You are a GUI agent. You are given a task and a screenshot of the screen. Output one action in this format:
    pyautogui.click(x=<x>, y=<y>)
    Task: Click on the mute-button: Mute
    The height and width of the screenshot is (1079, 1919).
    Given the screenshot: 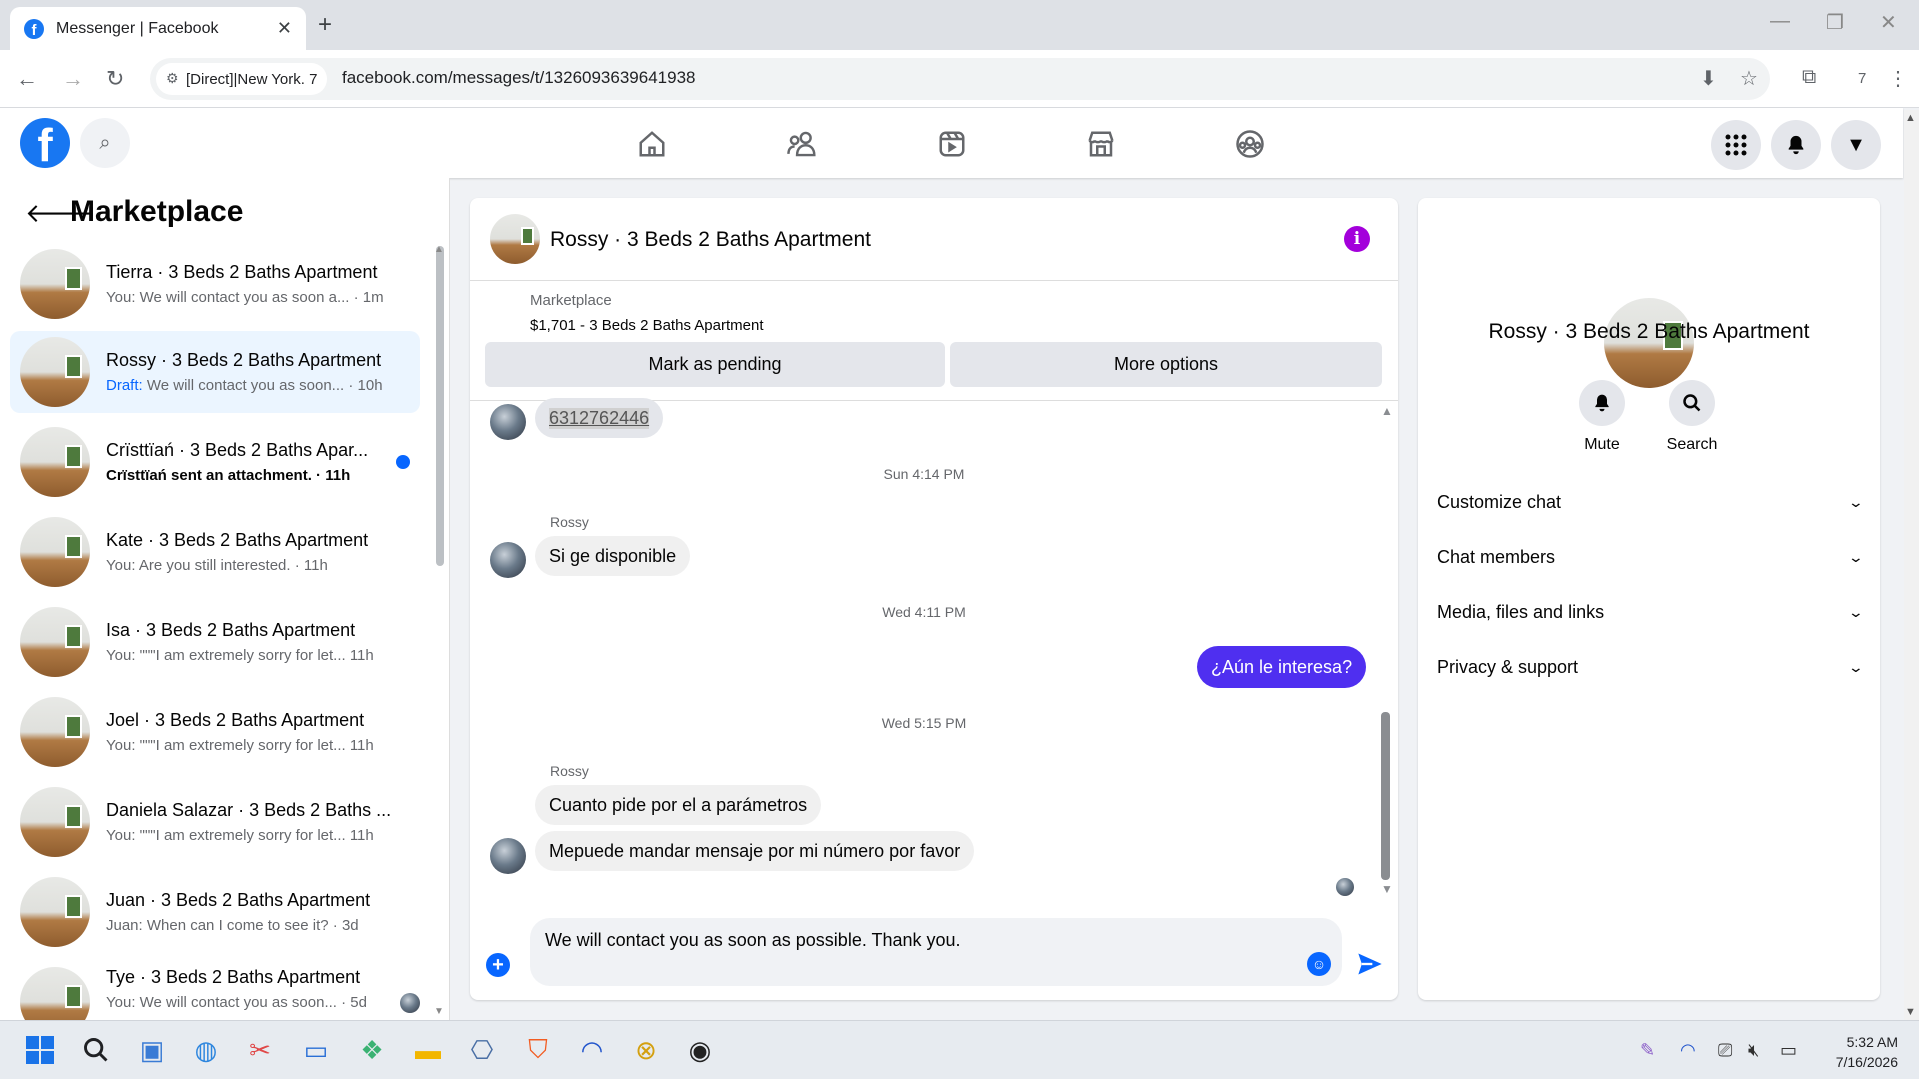 What is the action you would take?
    pyautogui.click(x=1602, y=417)
    